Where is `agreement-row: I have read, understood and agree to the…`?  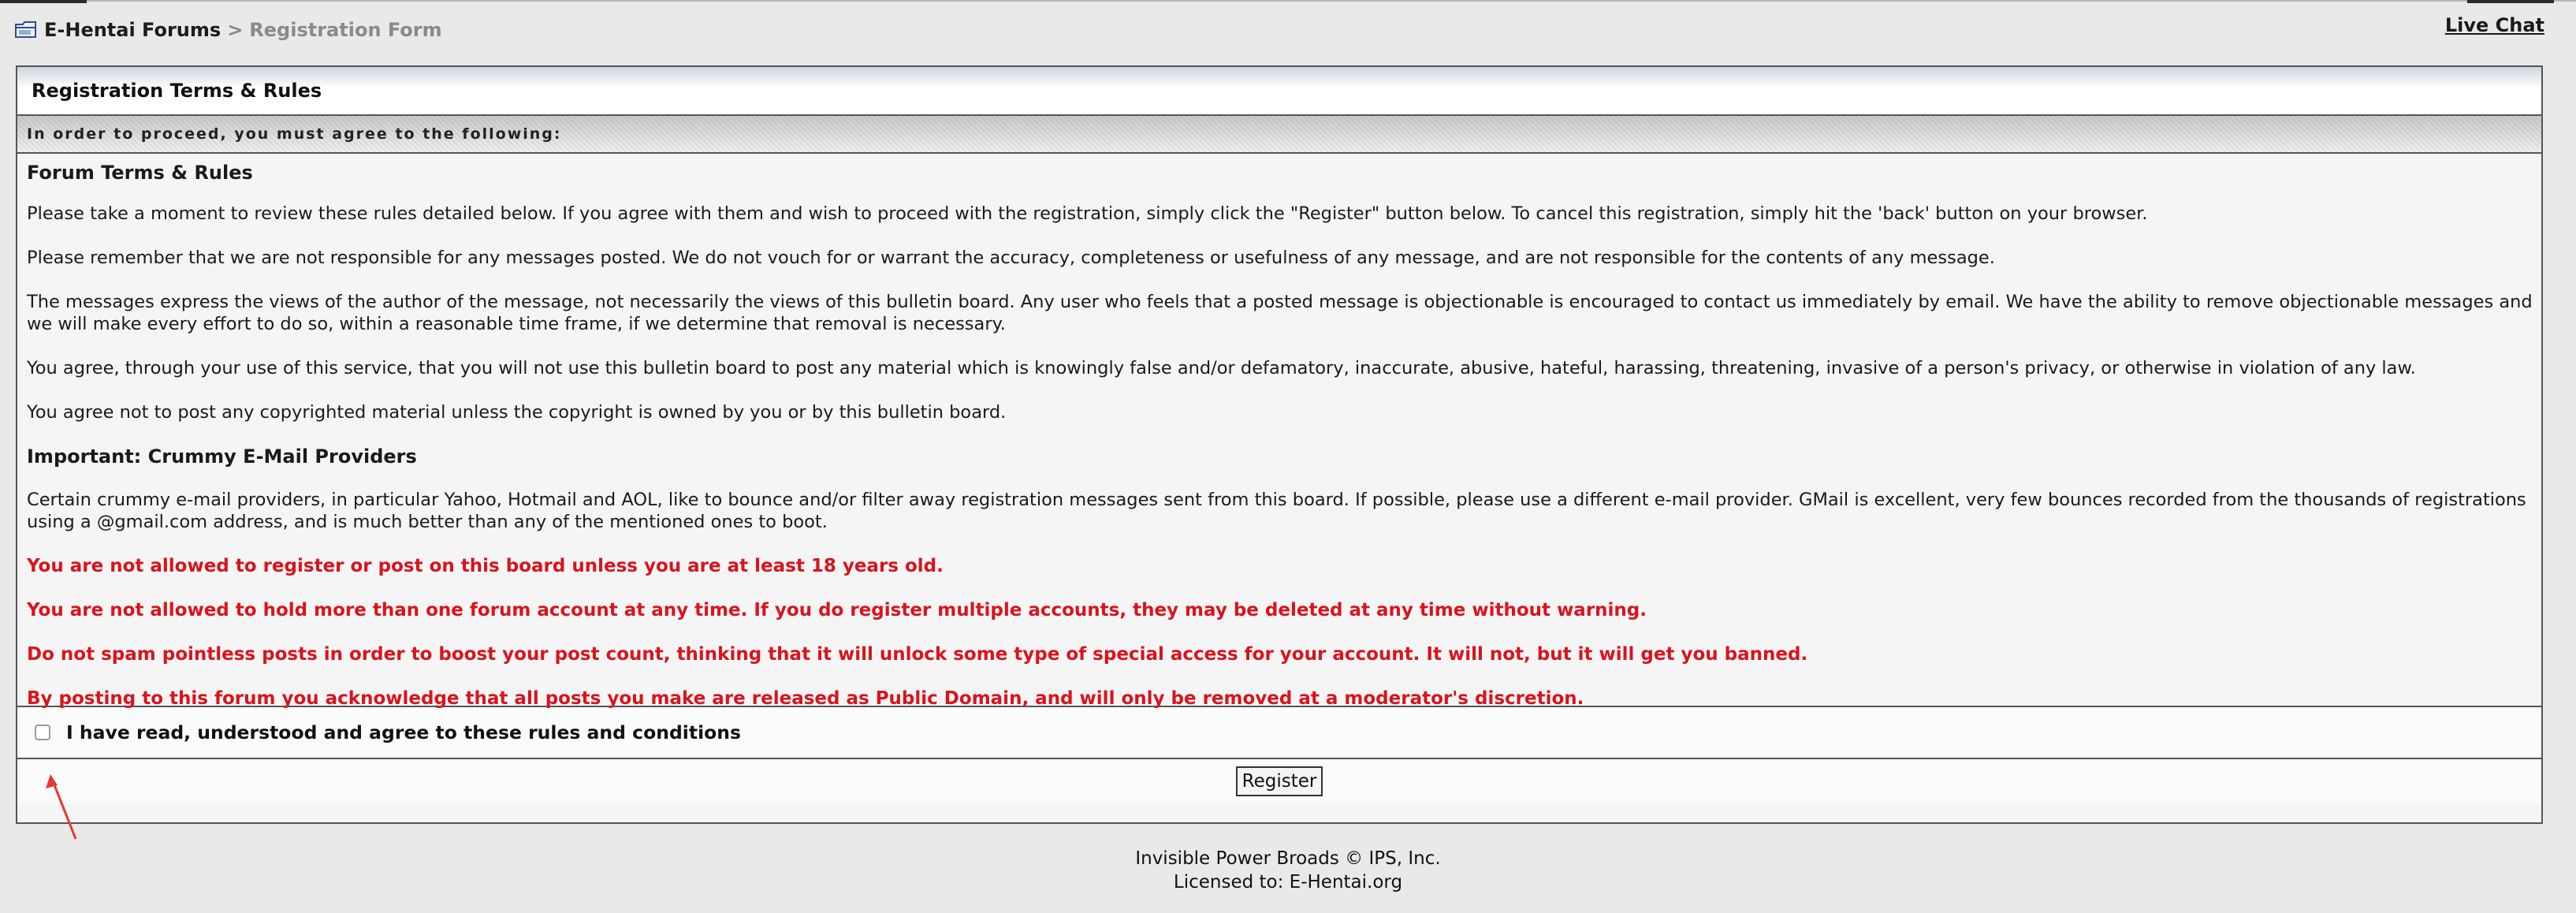
agreement-row: I have read, understood and agree to the… is located at coordinates (1279, 733).